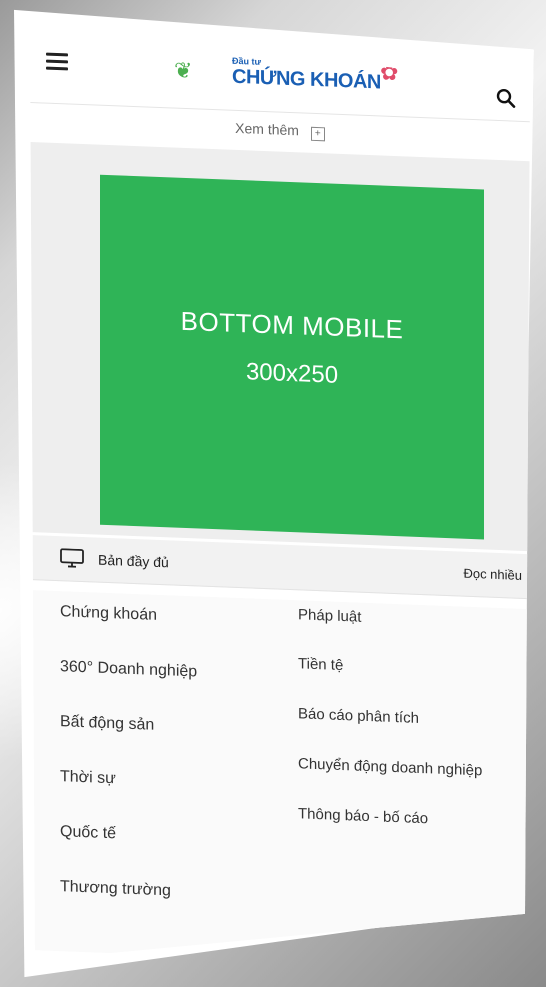  What do you see at coordinates (128, 669) in the screenshot?
I see `menu-item: 360° Doanh nghiệp` at bounding box center [128, 669].